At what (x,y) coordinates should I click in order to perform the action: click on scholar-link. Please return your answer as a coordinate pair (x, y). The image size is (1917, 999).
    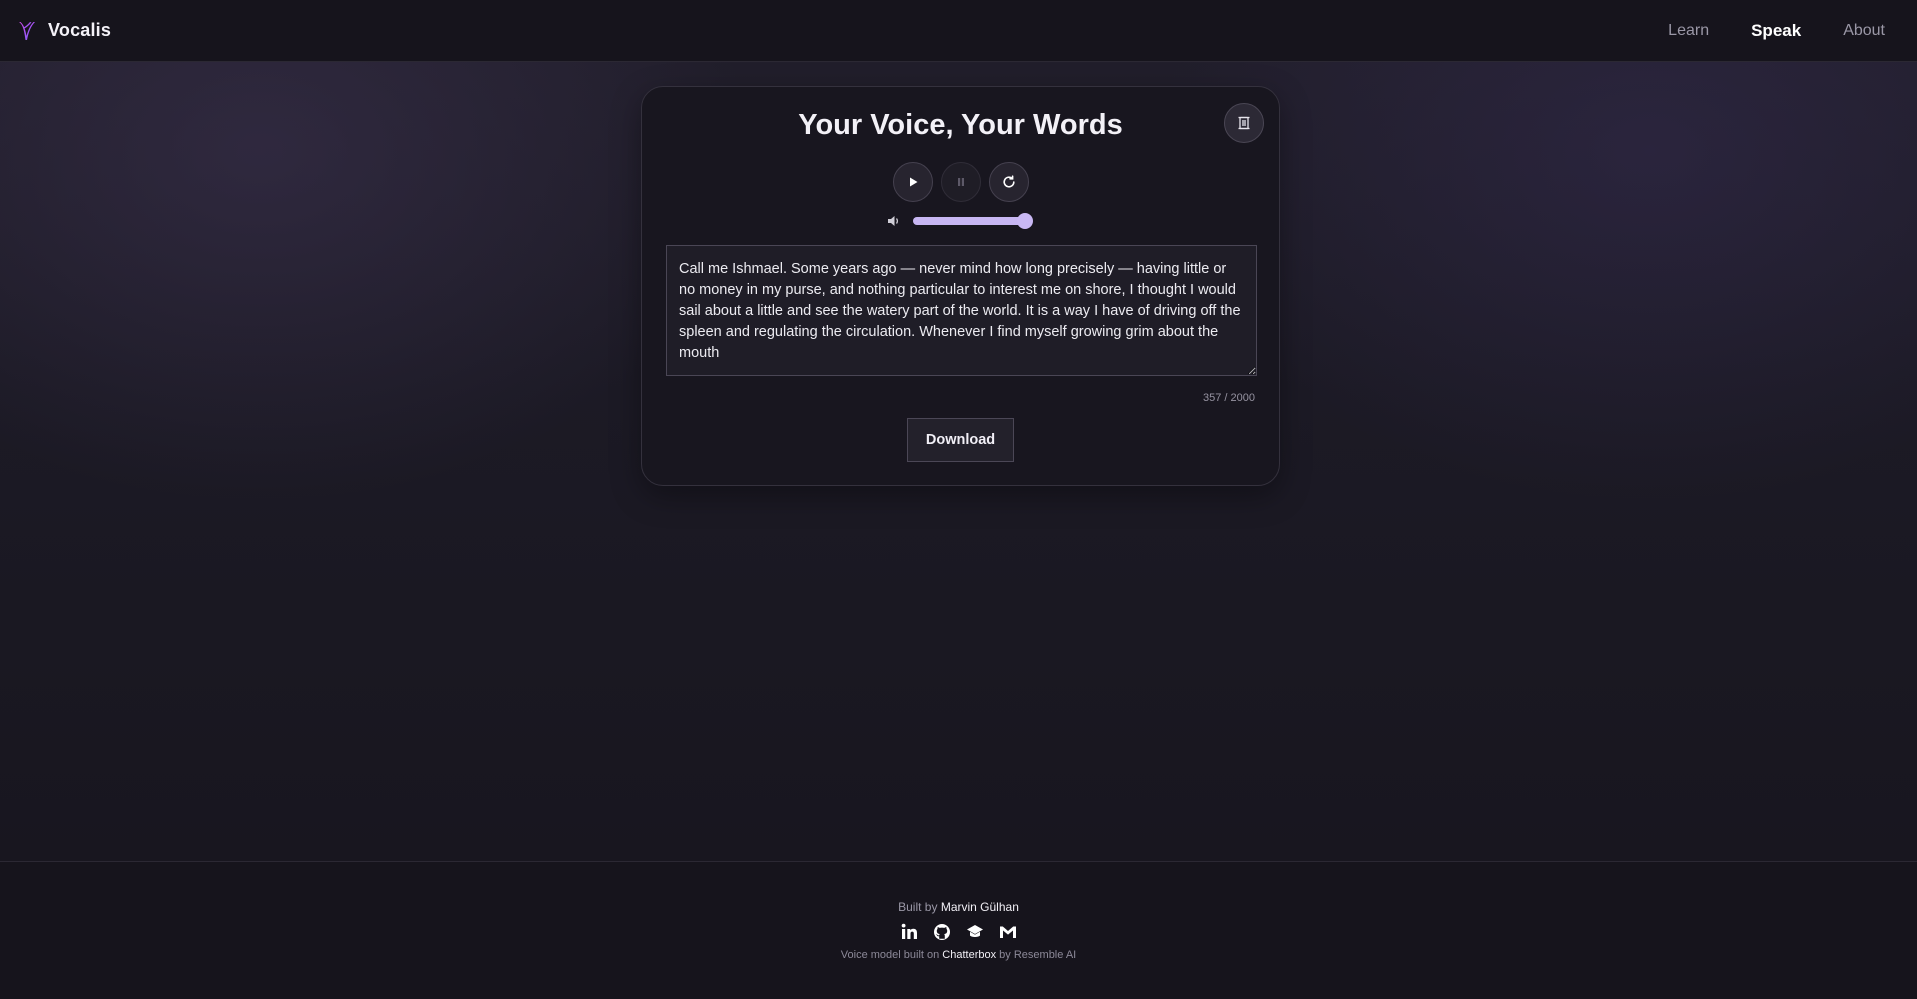
    Looking at the image, I should click on (975, 931).